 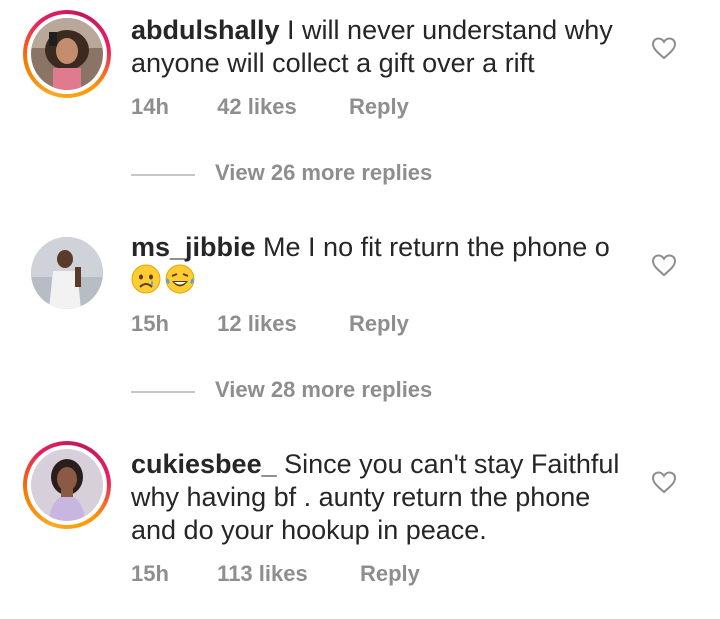 I want to click on laughing-tears-icon, so click(x=180, y=279).